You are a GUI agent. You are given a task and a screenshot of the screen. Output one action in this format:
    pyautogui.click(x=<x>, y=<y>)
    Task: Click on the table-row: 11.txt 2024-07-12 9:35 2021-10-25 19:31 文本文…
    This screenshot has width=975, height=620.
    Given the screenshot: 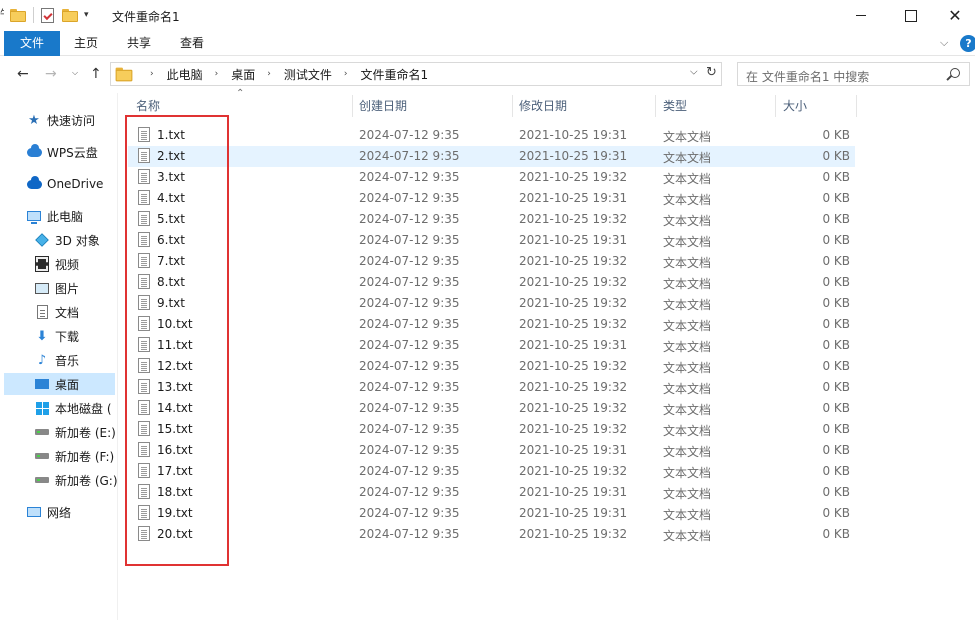 What is the action you would take?
    pyautogui.click(x=491, y=345)
    